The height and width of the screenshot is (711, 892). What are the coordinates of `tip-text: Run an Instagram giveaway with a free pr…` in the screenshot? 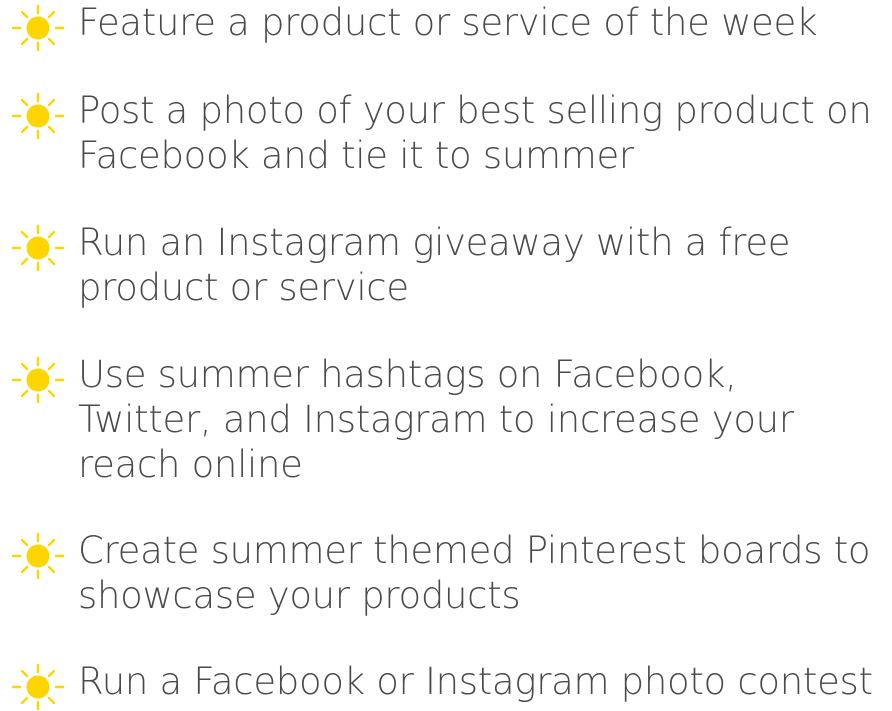 It's located at (434, 265).